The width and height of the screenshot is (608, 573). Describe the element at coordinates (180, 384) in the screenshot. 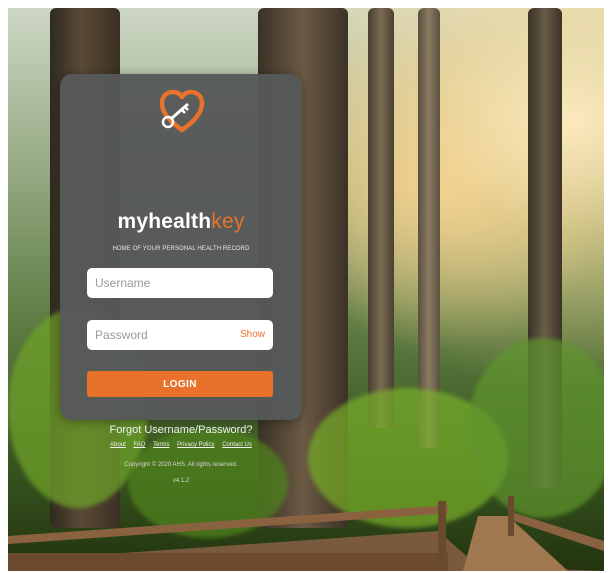

I see `login-button: LOGIN` at that location.